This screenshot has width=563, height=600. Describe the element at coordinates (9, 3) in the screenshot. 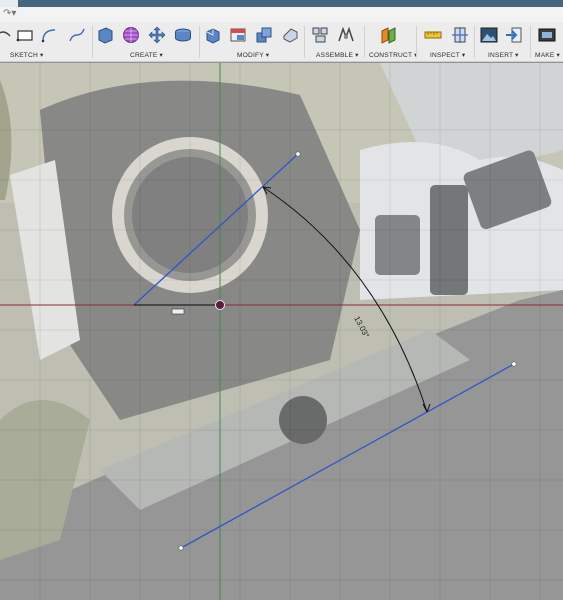

I see `title-bar-app-area` at that location.